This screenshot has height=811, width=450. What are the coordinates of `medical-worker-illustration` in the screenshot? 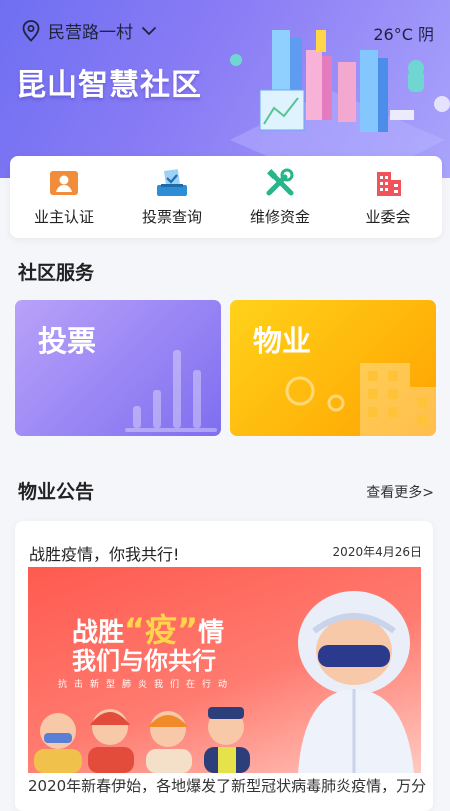 It's located at (356, 682).